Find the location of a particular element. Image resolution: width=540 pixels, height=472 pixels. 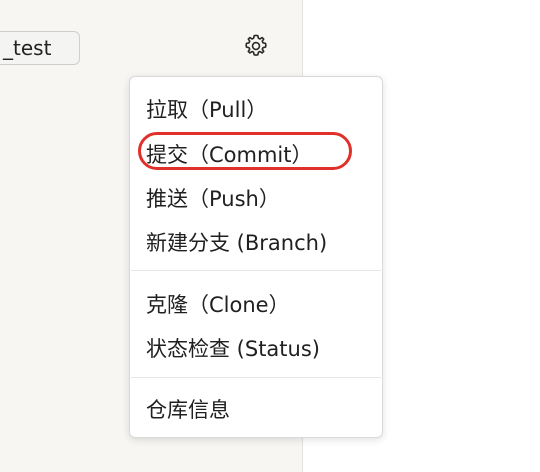

menu-item-push: 推送（Push） is located at coordinates (213, 198).